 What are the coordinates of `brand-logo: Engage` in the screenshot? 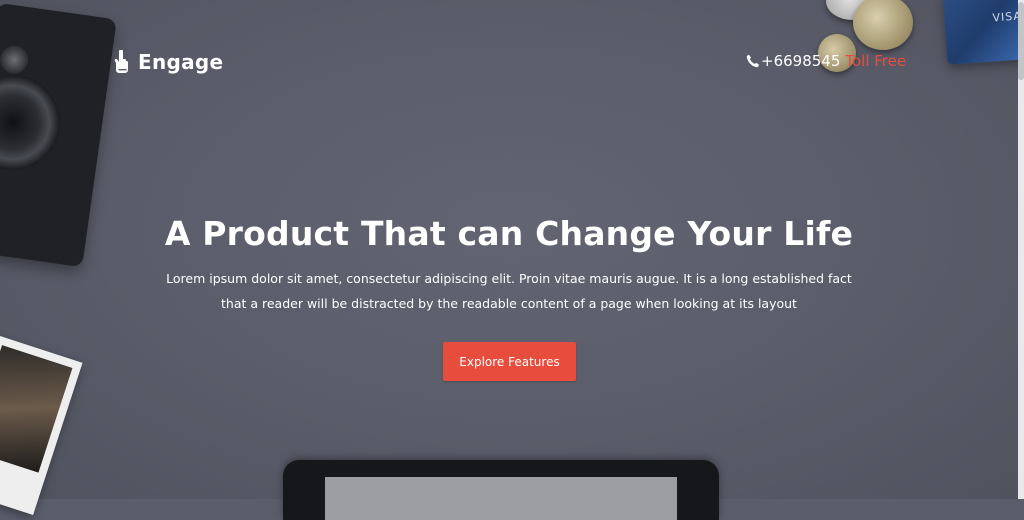 It's located at (168, 62).